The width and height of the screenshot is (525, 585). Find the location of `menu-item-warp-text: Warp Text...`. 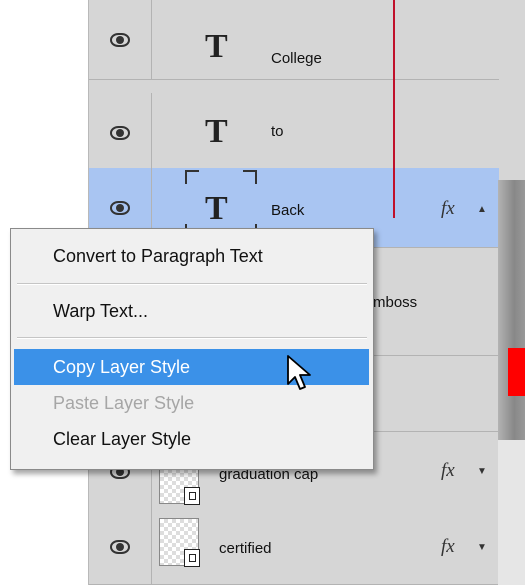

menu-item-warp-text: Warp Text... is located at coordinates (192, 311).